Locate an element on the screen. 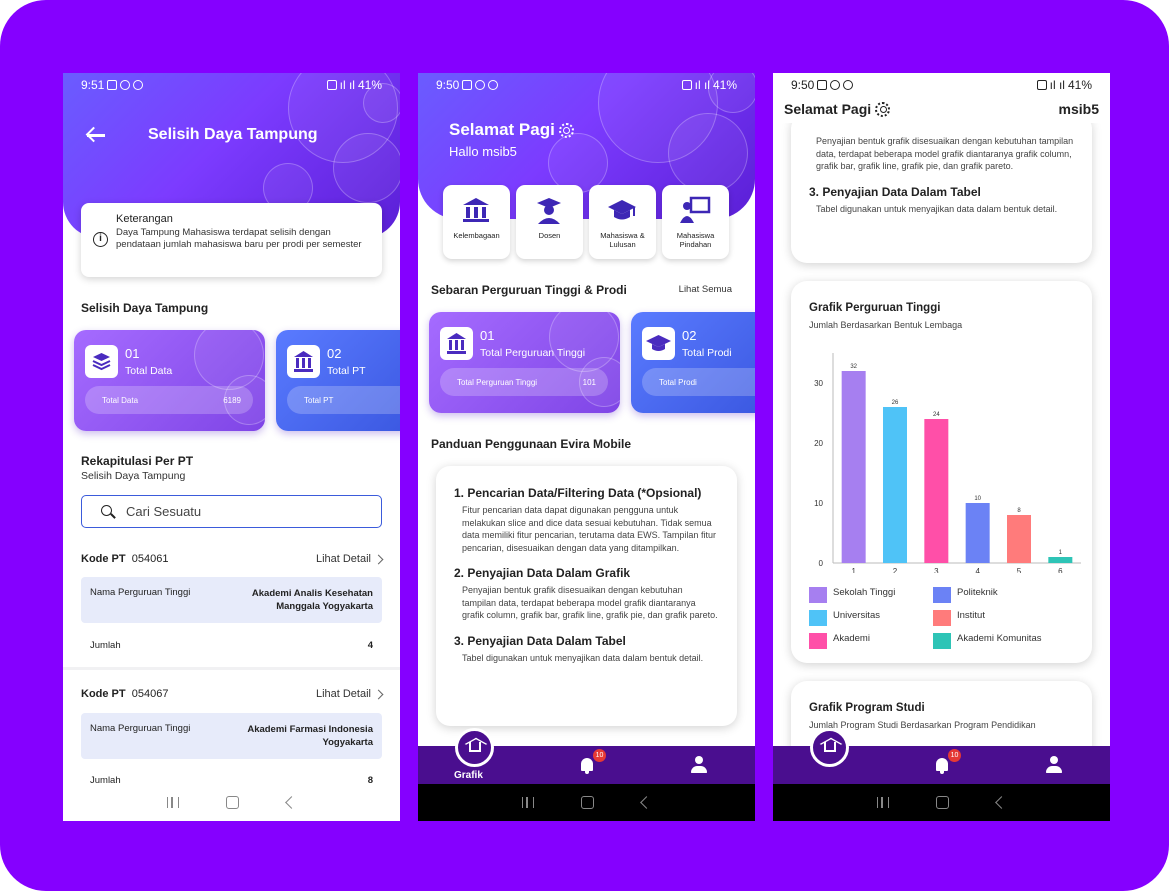  institution-icon is located at coordinates (303, 361).